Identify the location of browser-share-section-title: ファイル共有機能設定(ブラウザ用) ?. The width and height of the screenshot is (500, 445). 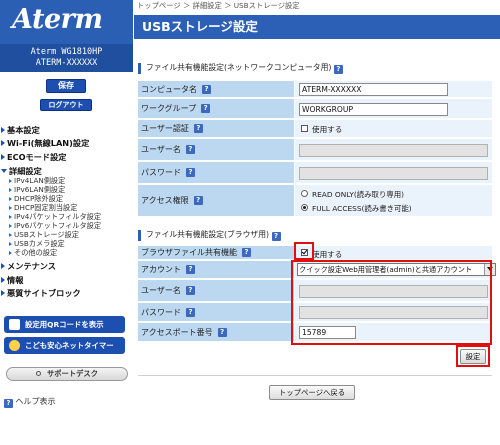
(209, 235).